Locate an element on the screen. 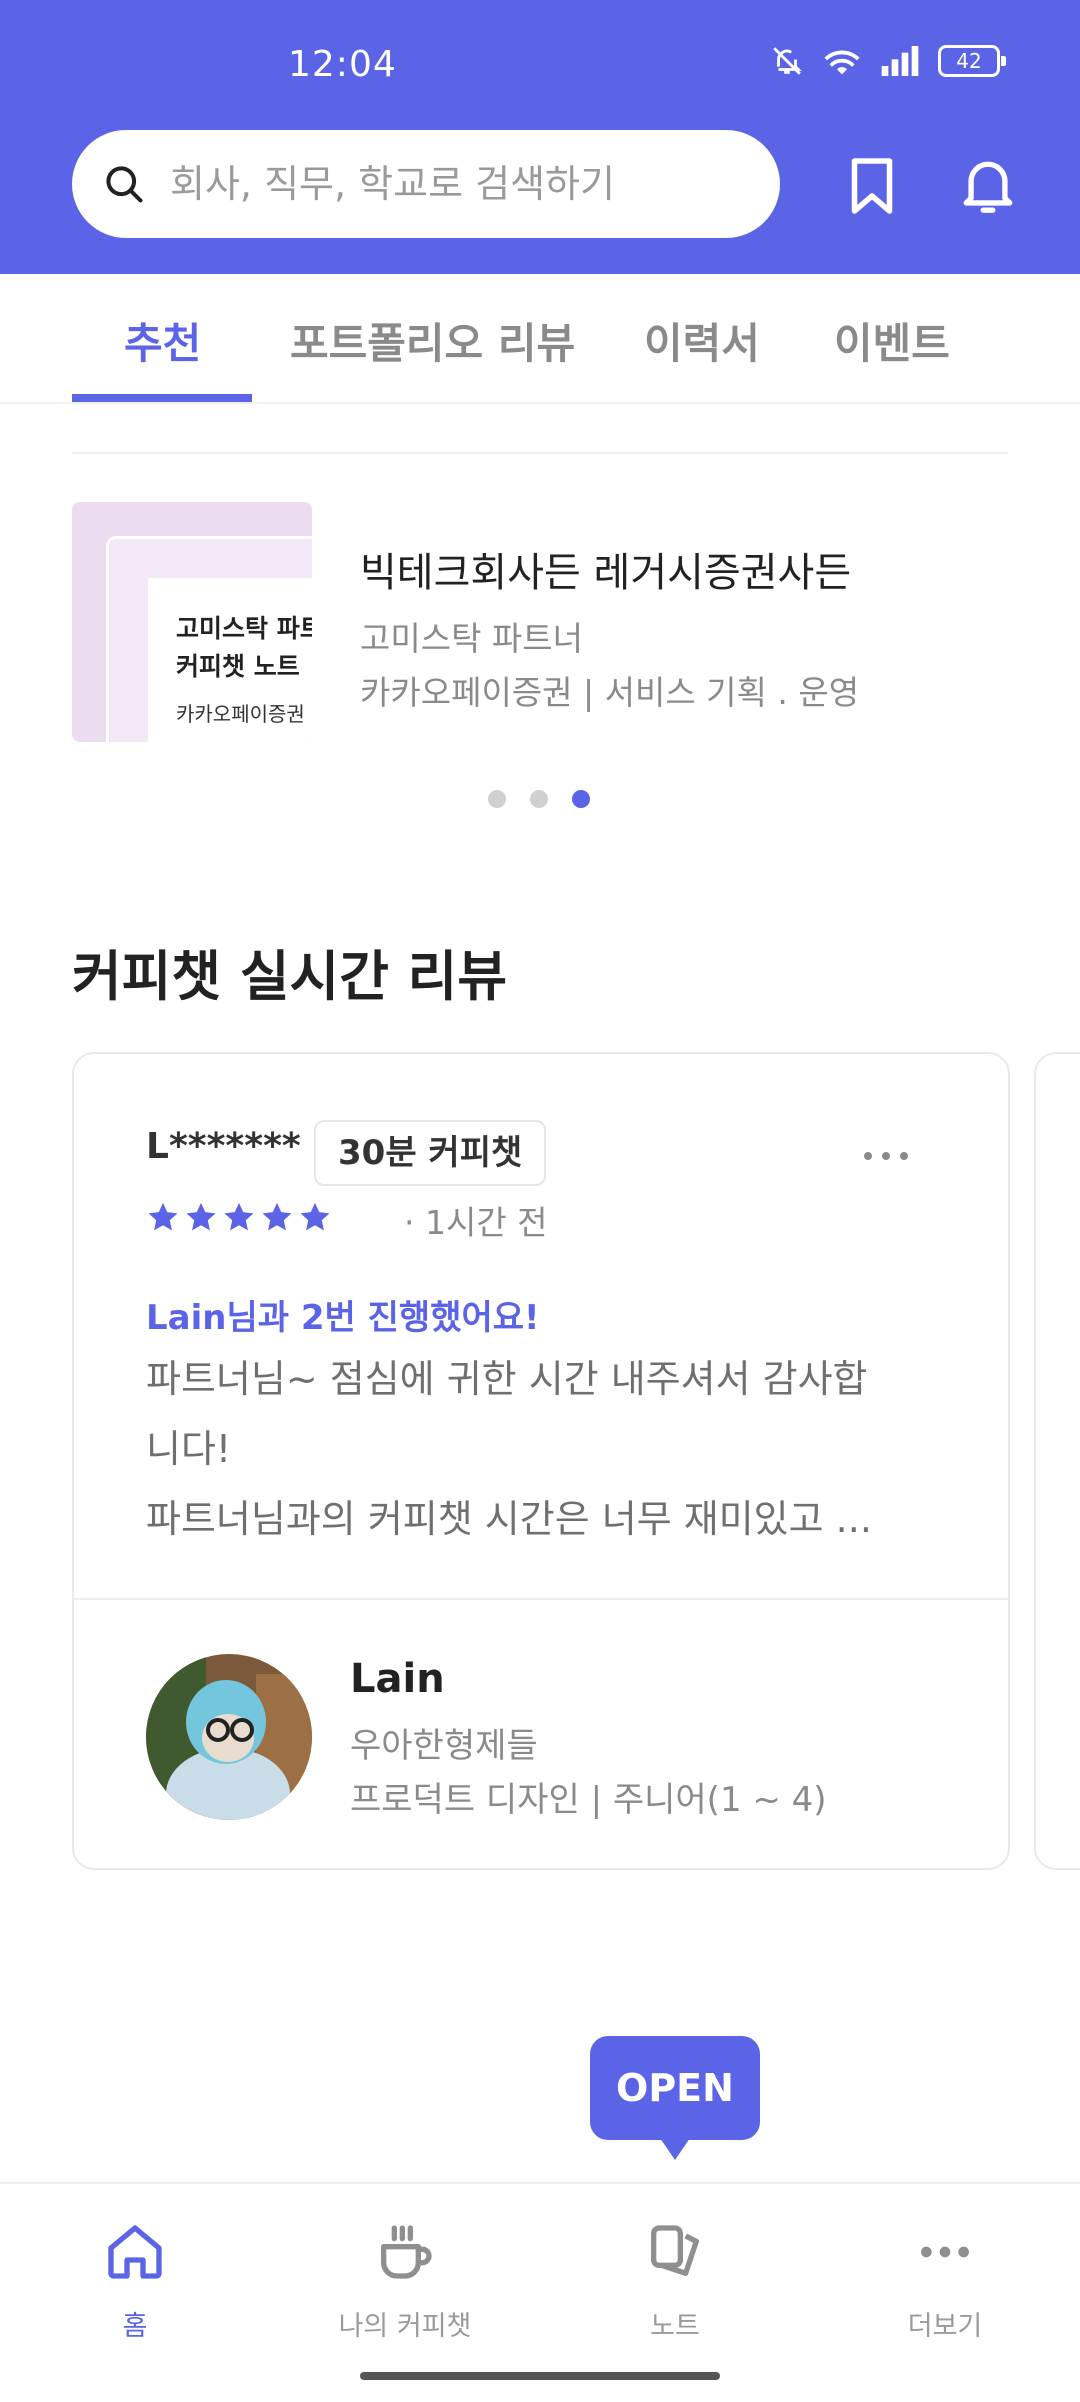 The height and width of the screenshot is (2402, 1080). more-options-button is located at coordinates (886, 1156).